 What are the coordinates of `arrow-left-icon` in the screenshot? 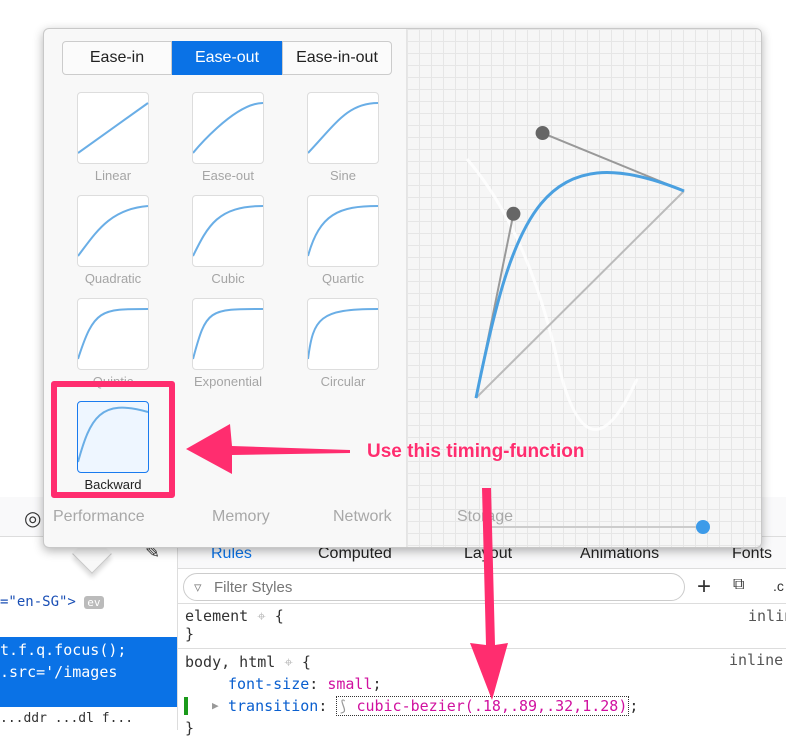 It's located at (268, 449).